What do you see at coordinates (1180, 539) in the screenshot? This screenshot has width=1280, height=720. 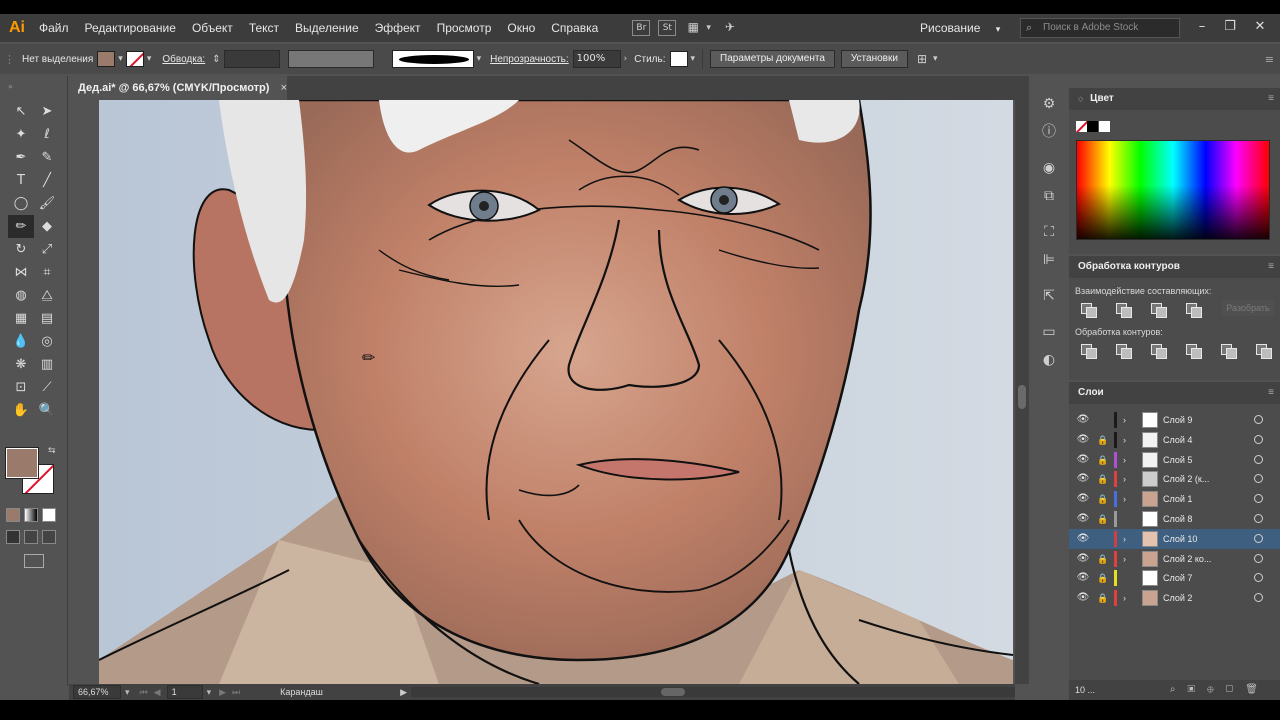 I see `layer-name: Слой 10` at bounding box center [1180, 539].